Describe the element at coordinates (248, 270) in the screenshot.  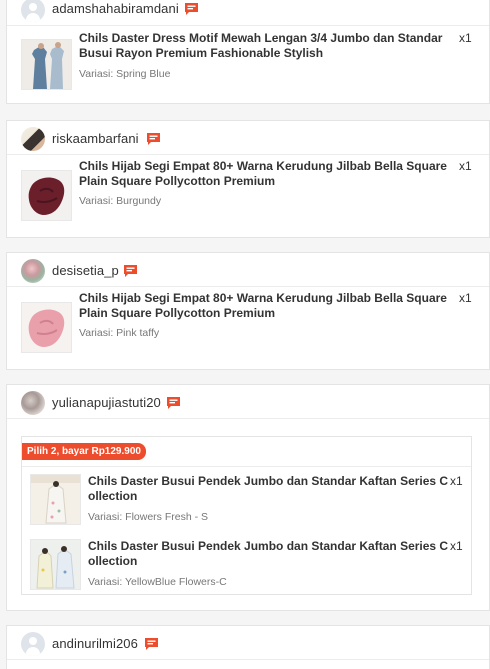
I see `order-card-header: desisetia_p` at that location.